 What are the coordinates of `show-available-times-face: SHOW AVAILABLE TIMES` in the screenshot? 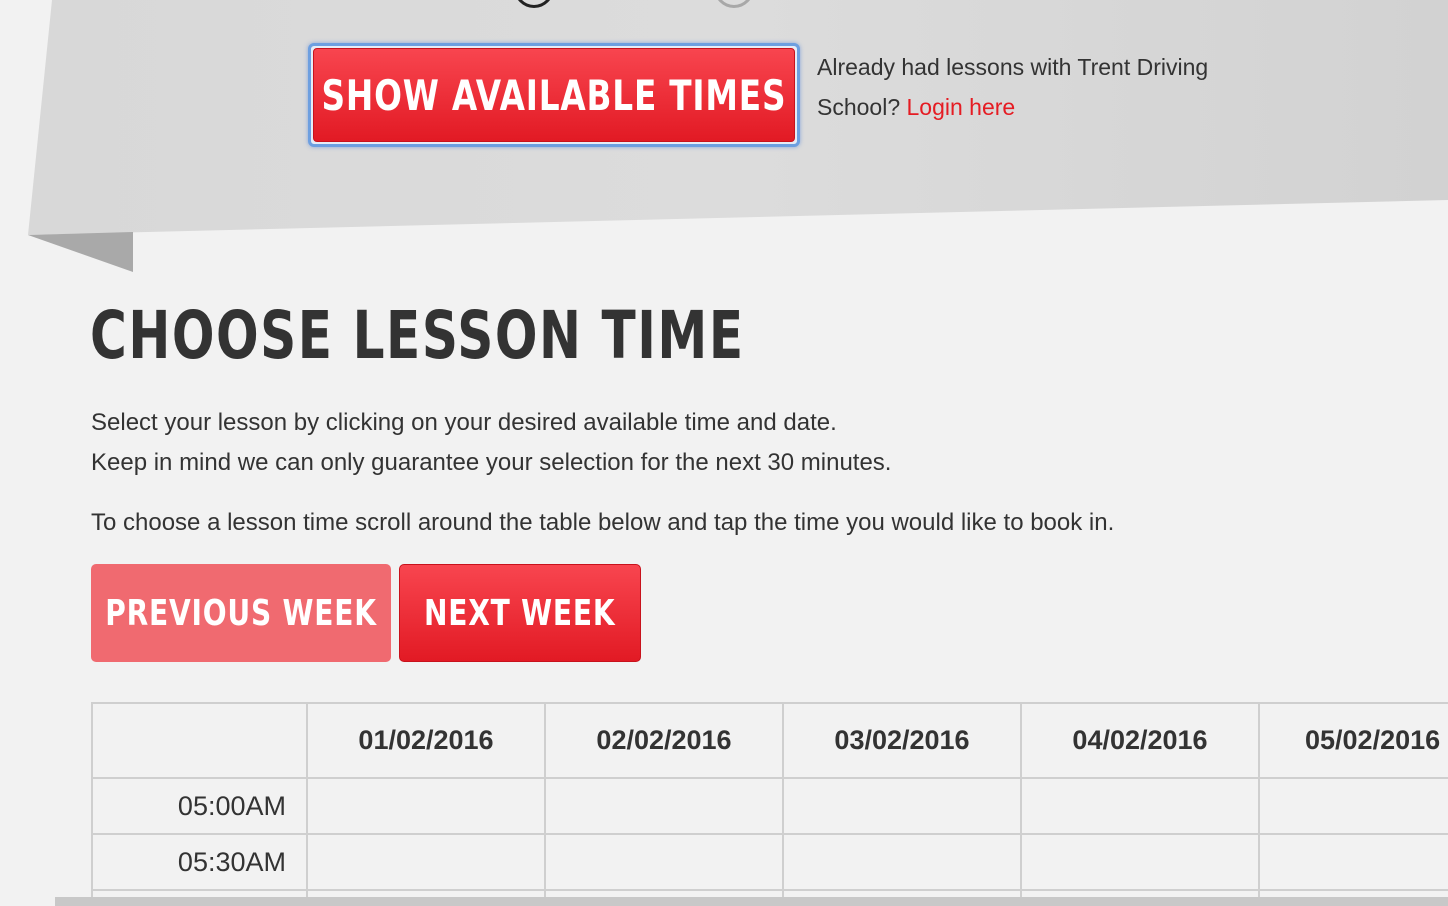 It's located at (554, 95).